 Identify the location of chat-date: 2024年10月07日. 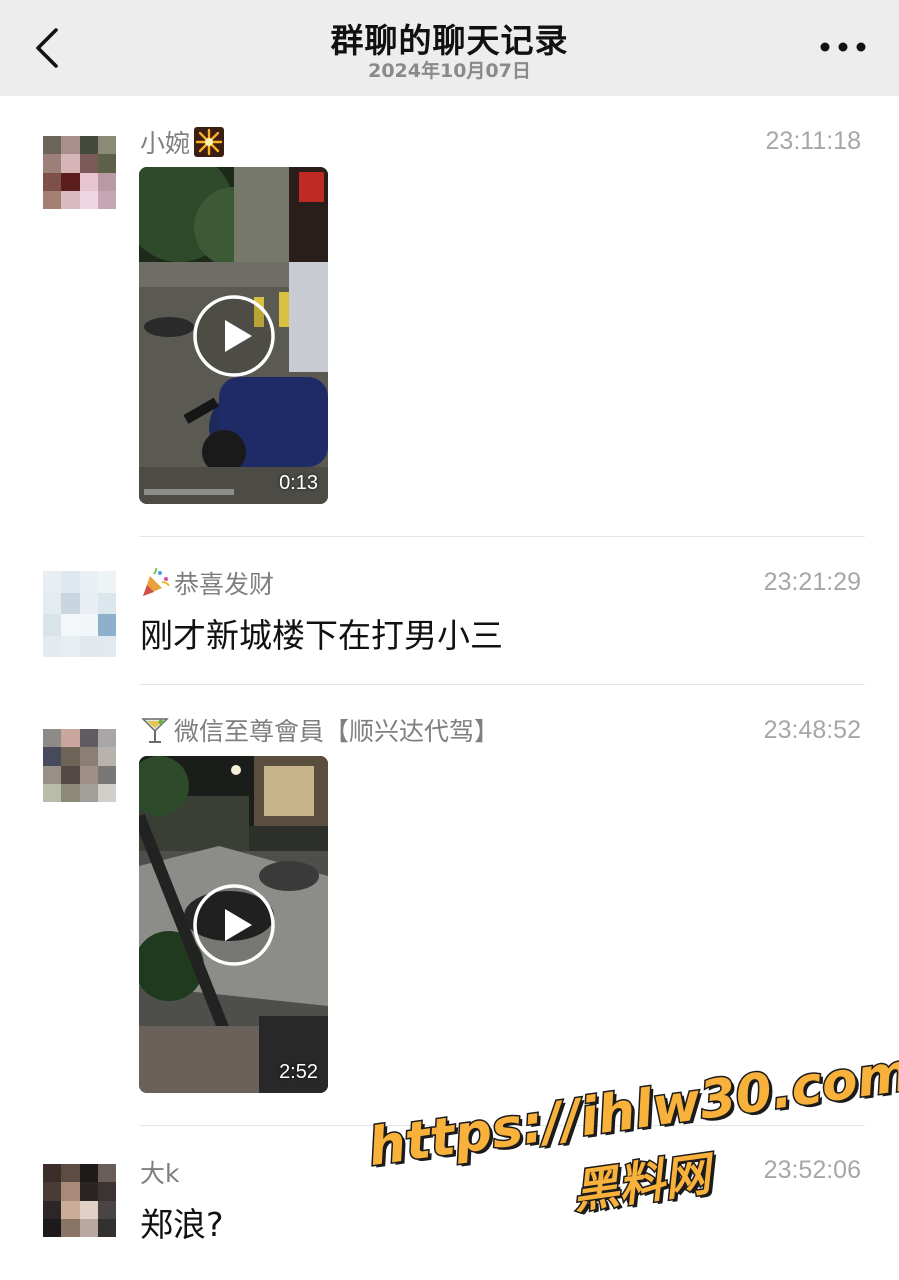
(449, 71).